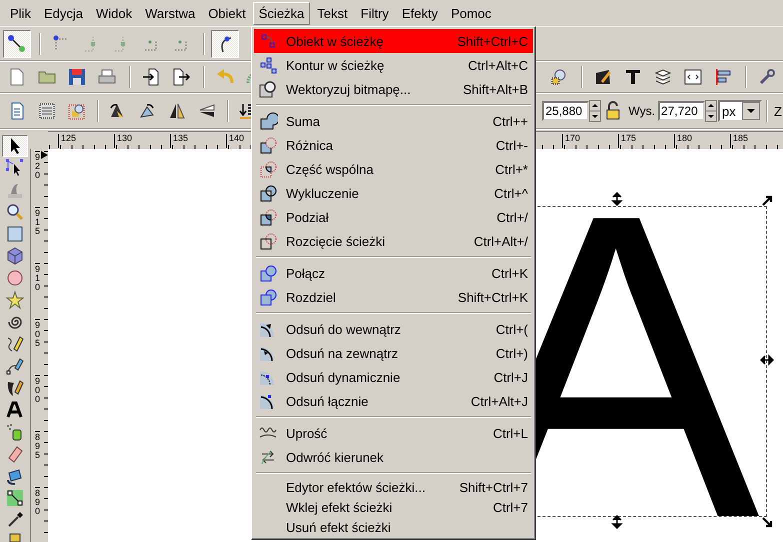 The width and height of the screenshot is (783, 542). I want to click on intersection-icon, so click(268, 169).